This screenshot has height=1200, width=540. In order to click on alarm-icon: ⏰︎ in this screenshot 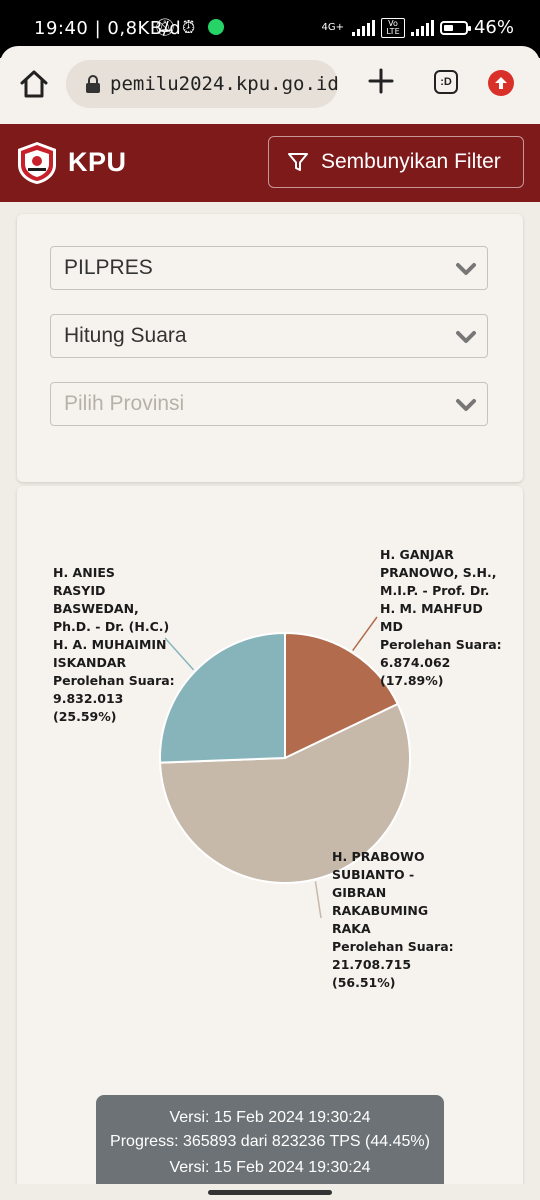, I will do `click(189, 28)`.